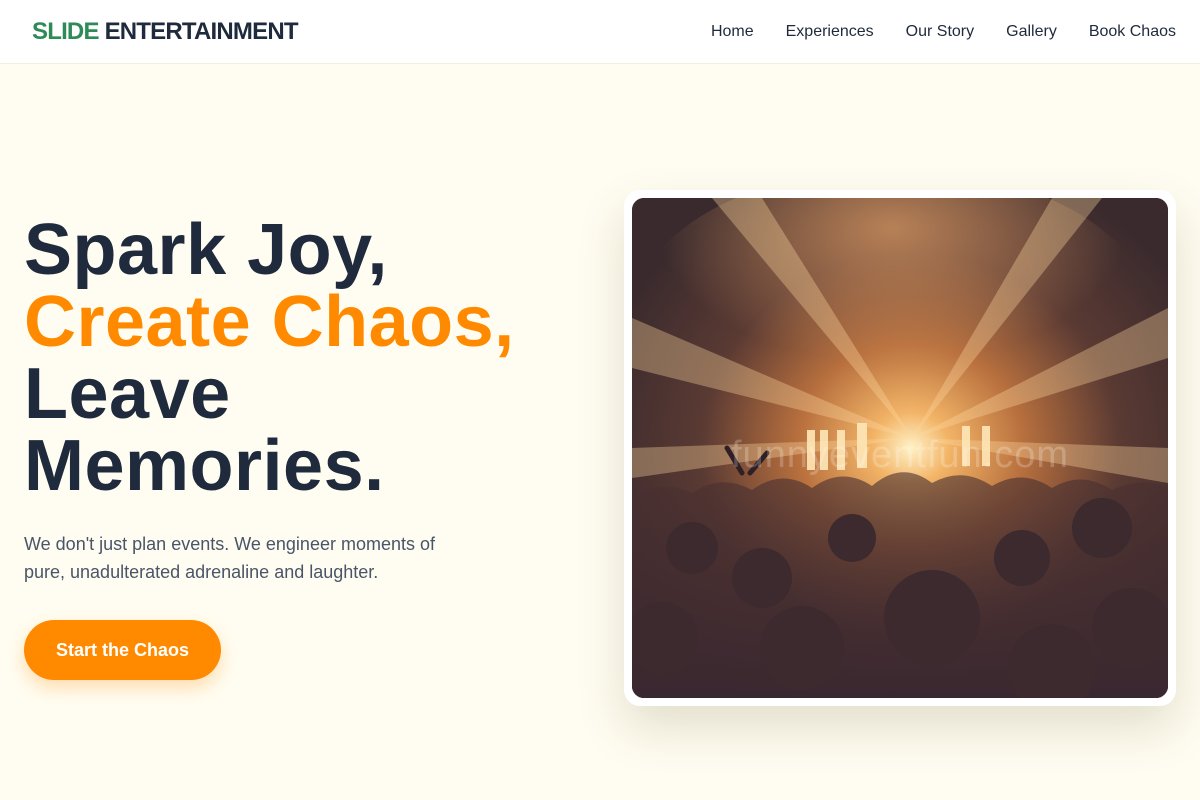 This screenshot has width=1200, height=800. I want to click on nav-link-gallery: Gallery, so click(1031, 32).